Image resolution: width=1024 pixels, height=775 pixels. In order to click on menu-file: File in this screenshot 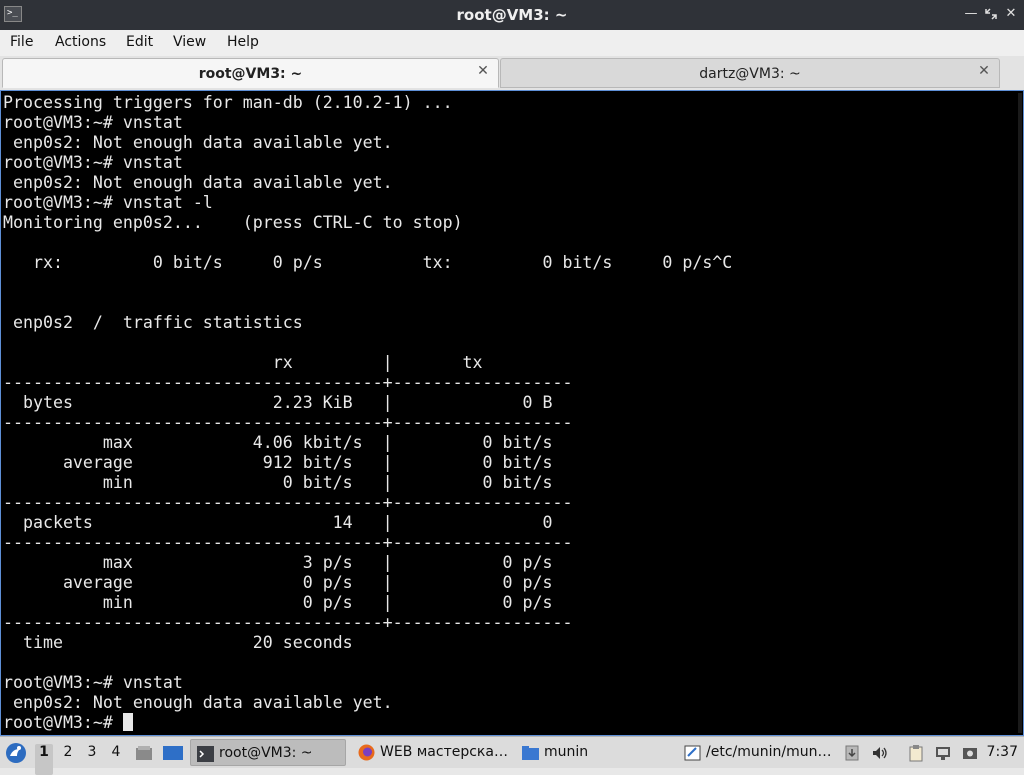, I will do `click(21, 42)`.